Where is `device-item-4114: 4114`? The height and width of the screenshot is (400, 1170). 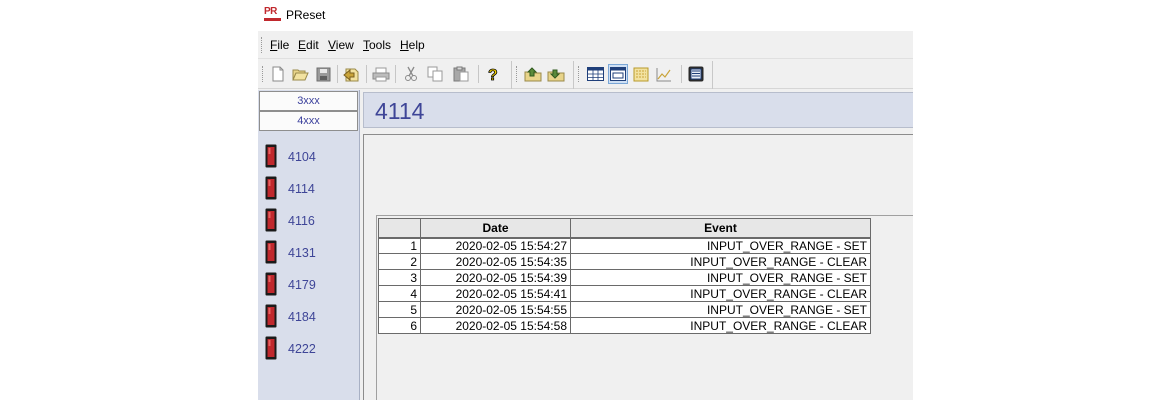 device-item-4114: 4114 is located at coordinates (310, 189).